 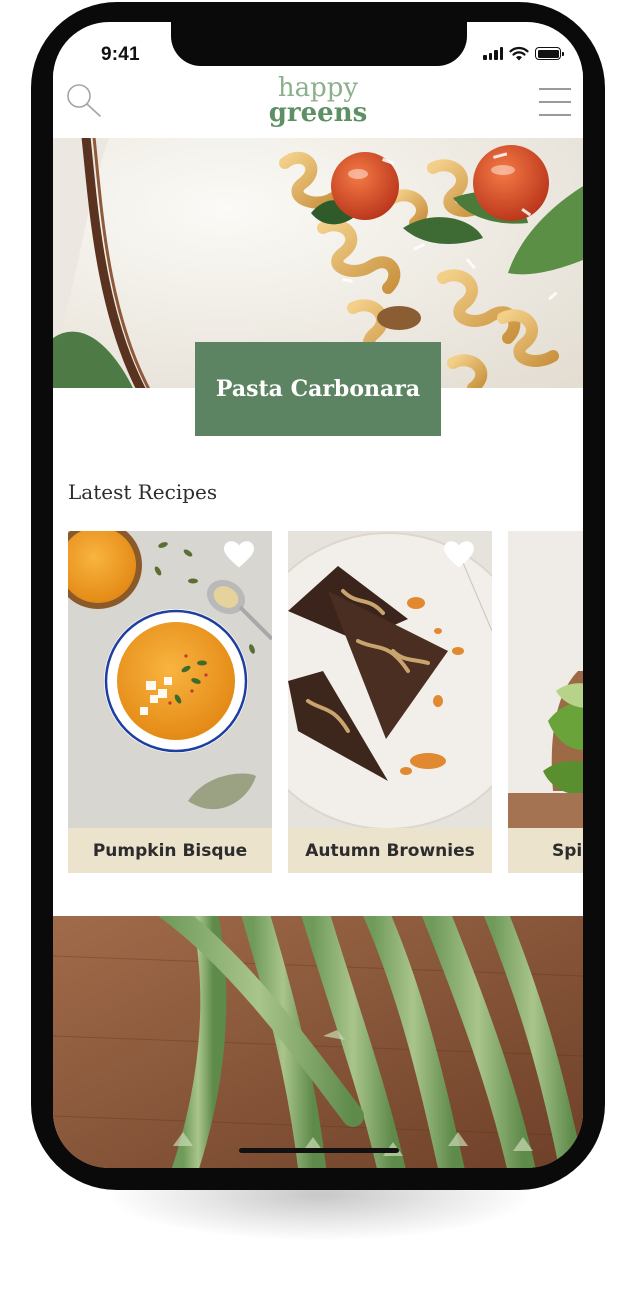 What do you see at coordinates (318, 113) in the screenshot?
I see `logo-line-2: greens` at bounding box center [318, 113].